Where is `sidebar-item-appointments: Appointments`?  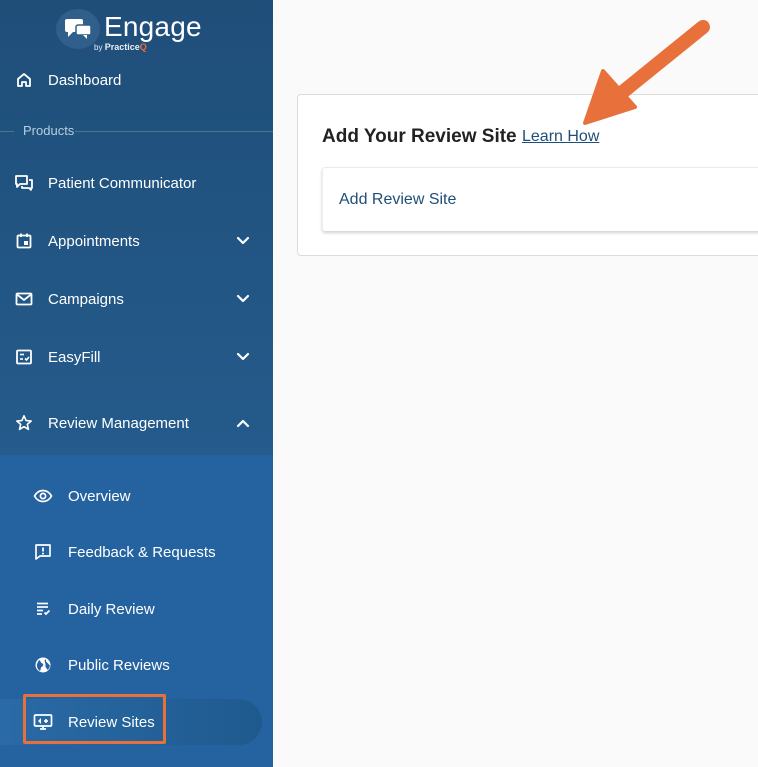 sidebar-item-appointments: Appointments is located at coordinates (136, 241).